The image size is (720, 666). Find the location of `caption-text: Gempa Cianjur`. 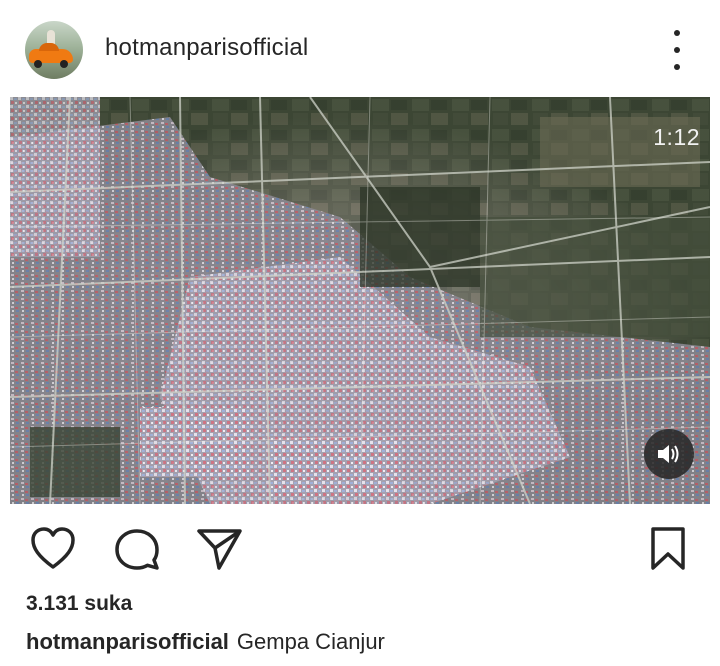

caption-text: Gempa Cianjur is located at coordinates (310, 641).